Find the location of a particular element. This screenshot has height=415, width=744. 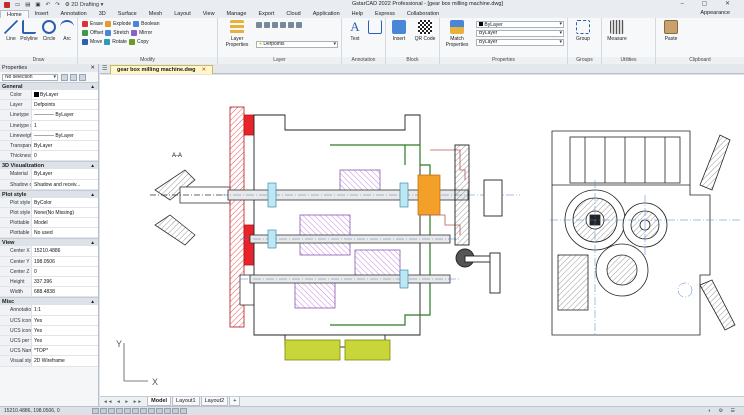

property-value: 1 is located at coordinates (65, 125).